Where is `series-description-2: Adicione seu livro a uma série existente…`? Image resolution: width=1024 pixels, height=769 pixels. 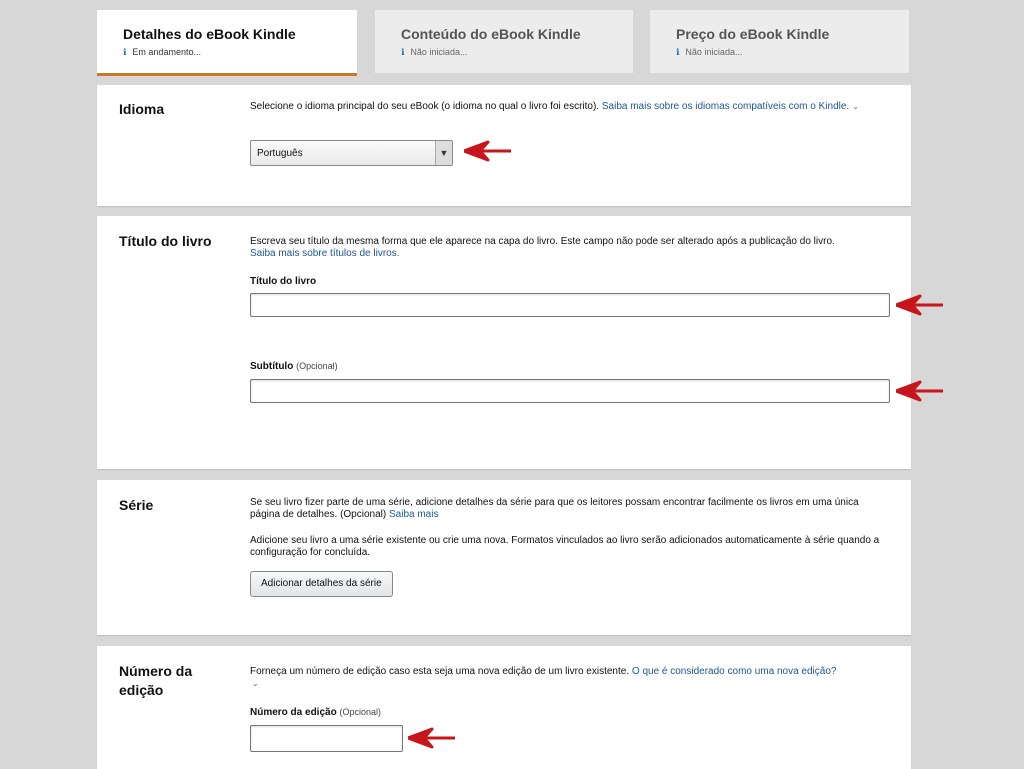 series-description-2: Adicione seu livro a uma série existente… is located at coordinates (565, 546).